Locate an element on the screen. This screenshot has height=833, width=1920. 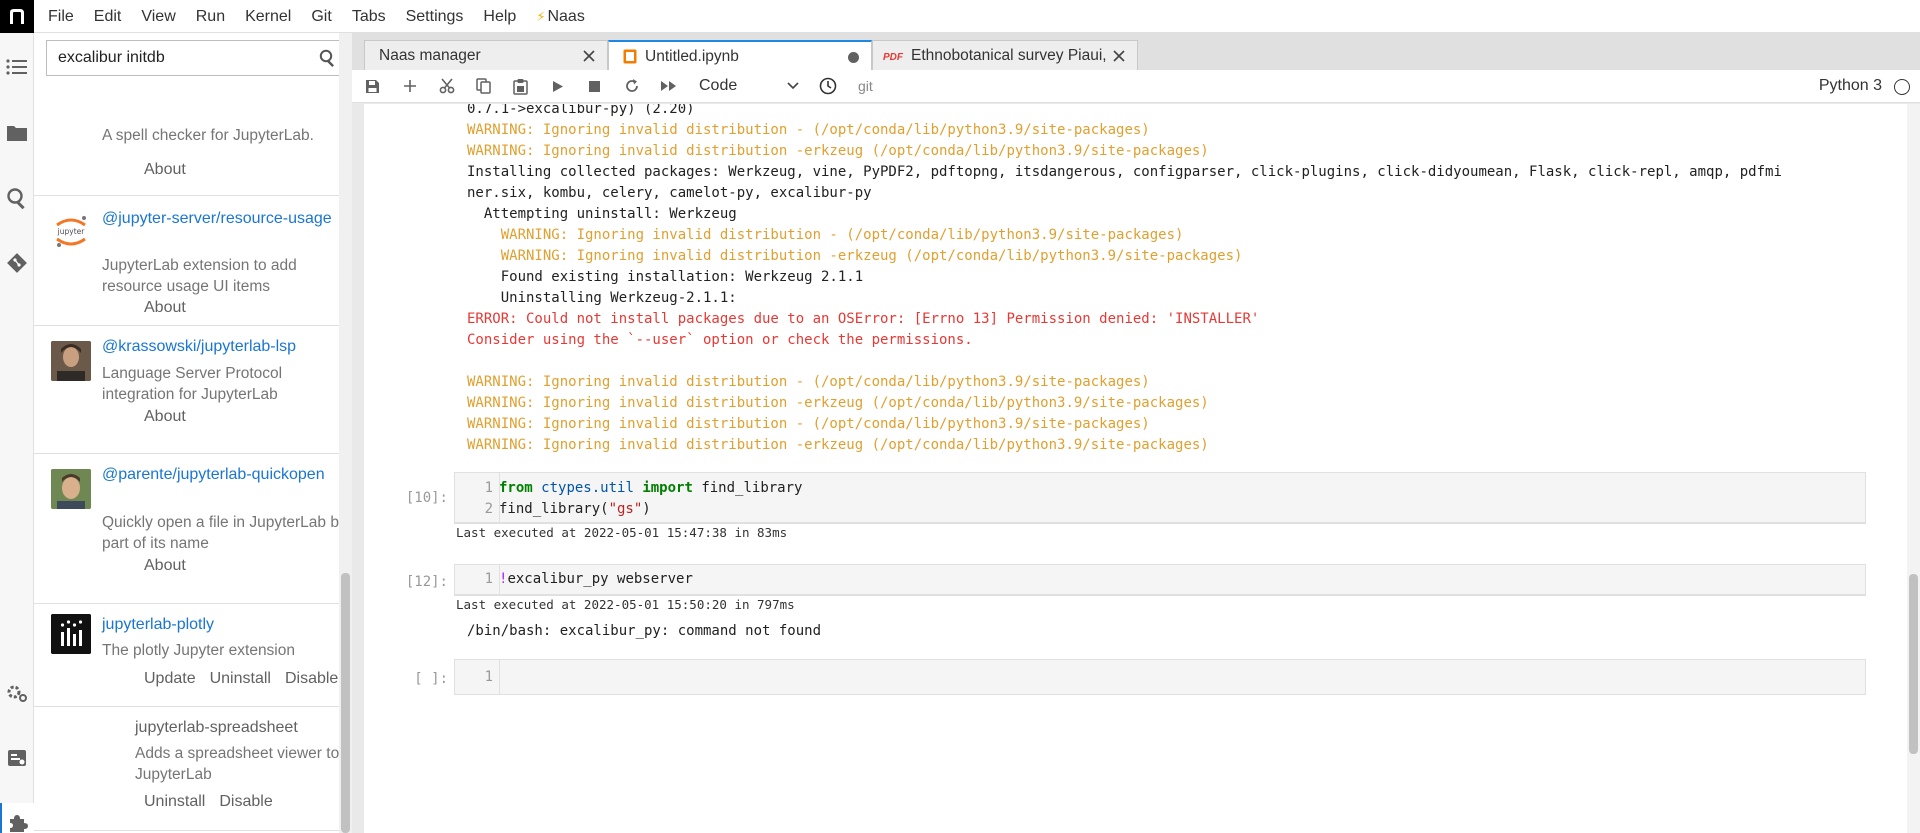
tab-naas-manager: Naas manager is located at coordinates (486, 55).